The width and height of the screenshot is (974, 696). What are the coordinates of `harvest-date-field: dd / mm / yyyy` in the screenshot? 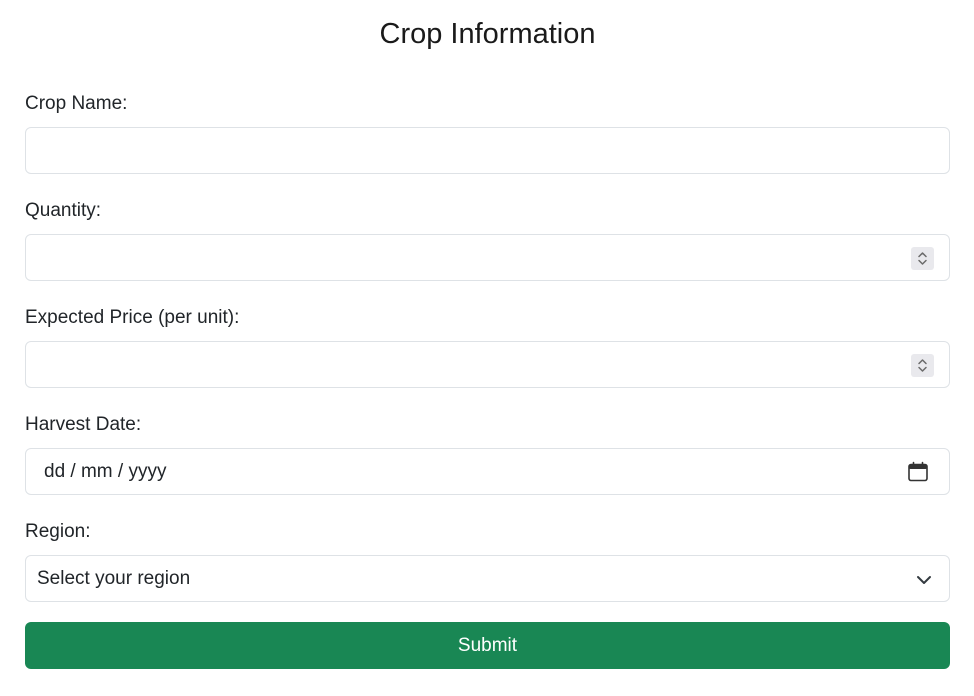 It's located at (487, 471).